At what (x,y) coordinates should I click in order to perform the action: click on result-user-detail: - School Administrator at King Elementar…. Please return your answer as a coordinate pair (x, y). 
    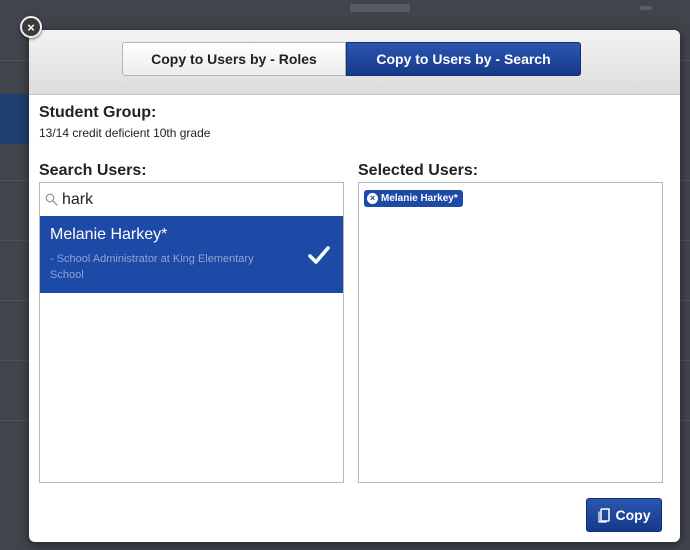
    Looking at the image, I should click on (152, 267).